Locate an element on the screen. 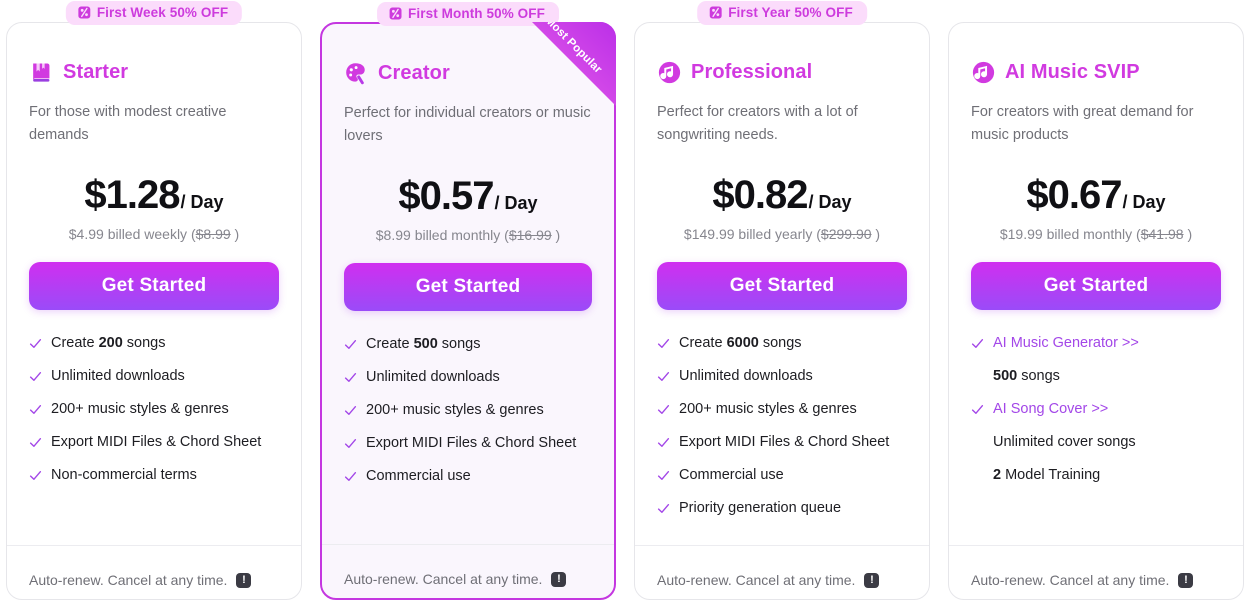  plan-original-price: $8.99 is located at coordinates (213, 234).